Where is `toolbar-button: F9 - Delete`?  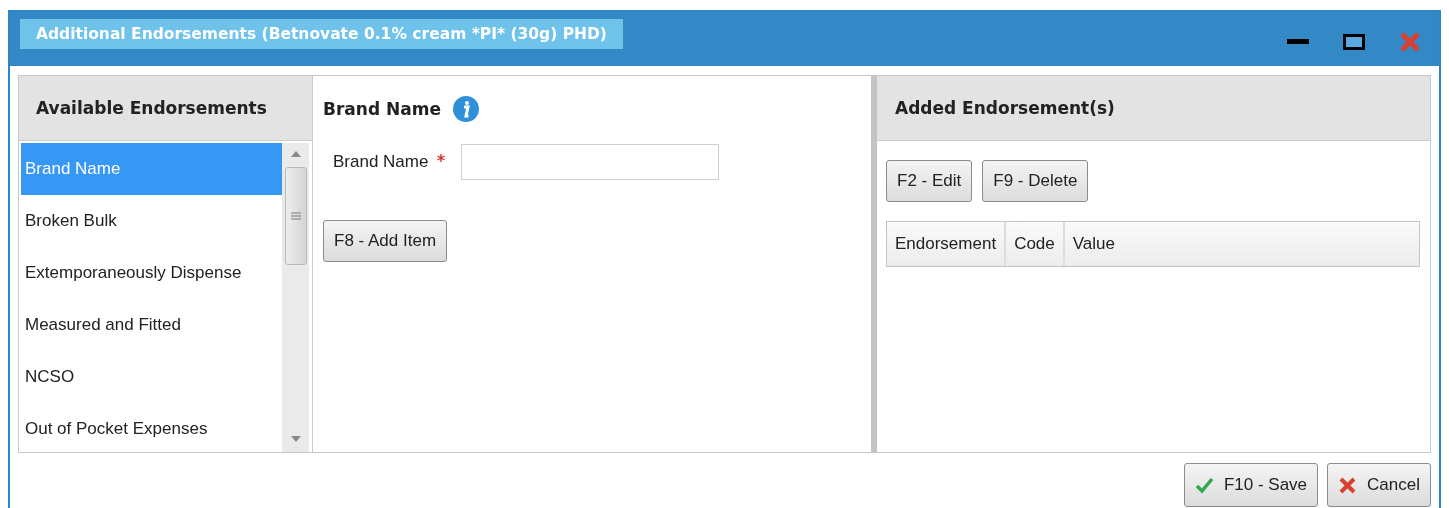
toolbar-button: F9 - Delete is located at coordinates (1035, 181).